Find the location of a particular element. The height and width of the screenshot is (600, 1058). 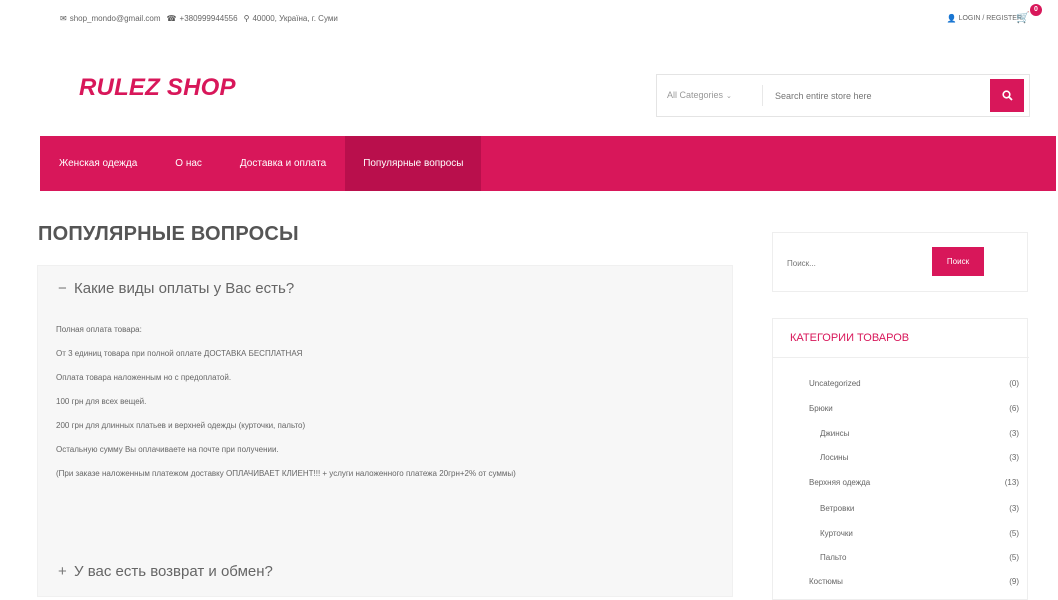

category-name: Курточки is located at coordinates (836, 533).